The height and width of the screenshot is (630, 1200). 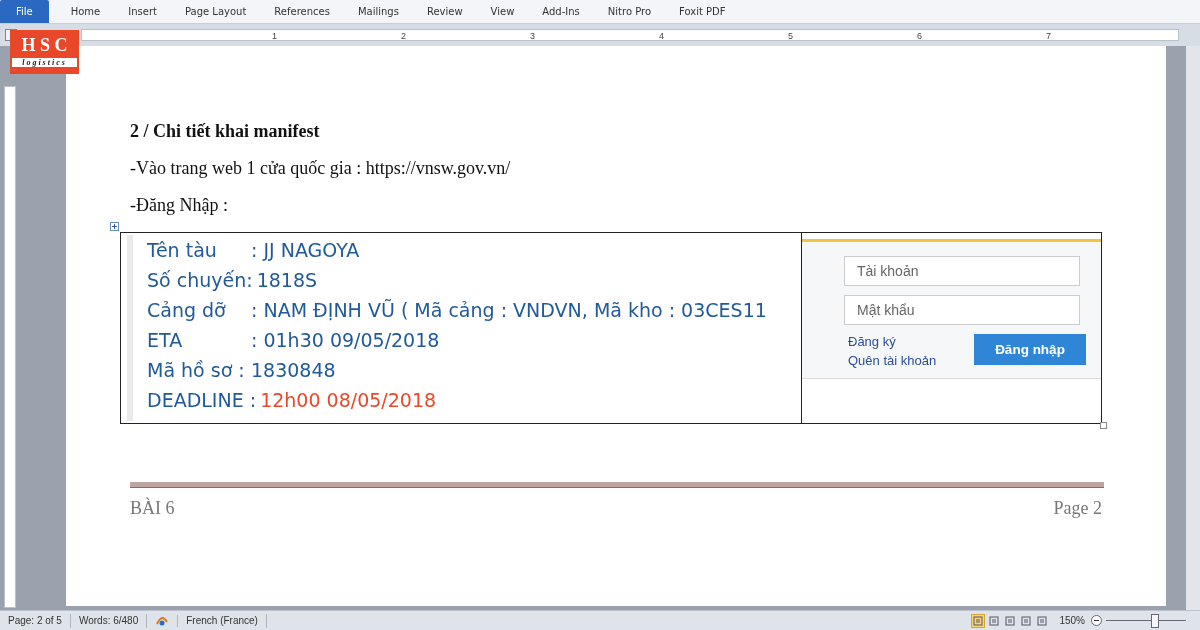 What do you see at coordinates (222, 620) in the screenshot?
I see `language-indicator: French (France)` at bounding box center [222, 620].